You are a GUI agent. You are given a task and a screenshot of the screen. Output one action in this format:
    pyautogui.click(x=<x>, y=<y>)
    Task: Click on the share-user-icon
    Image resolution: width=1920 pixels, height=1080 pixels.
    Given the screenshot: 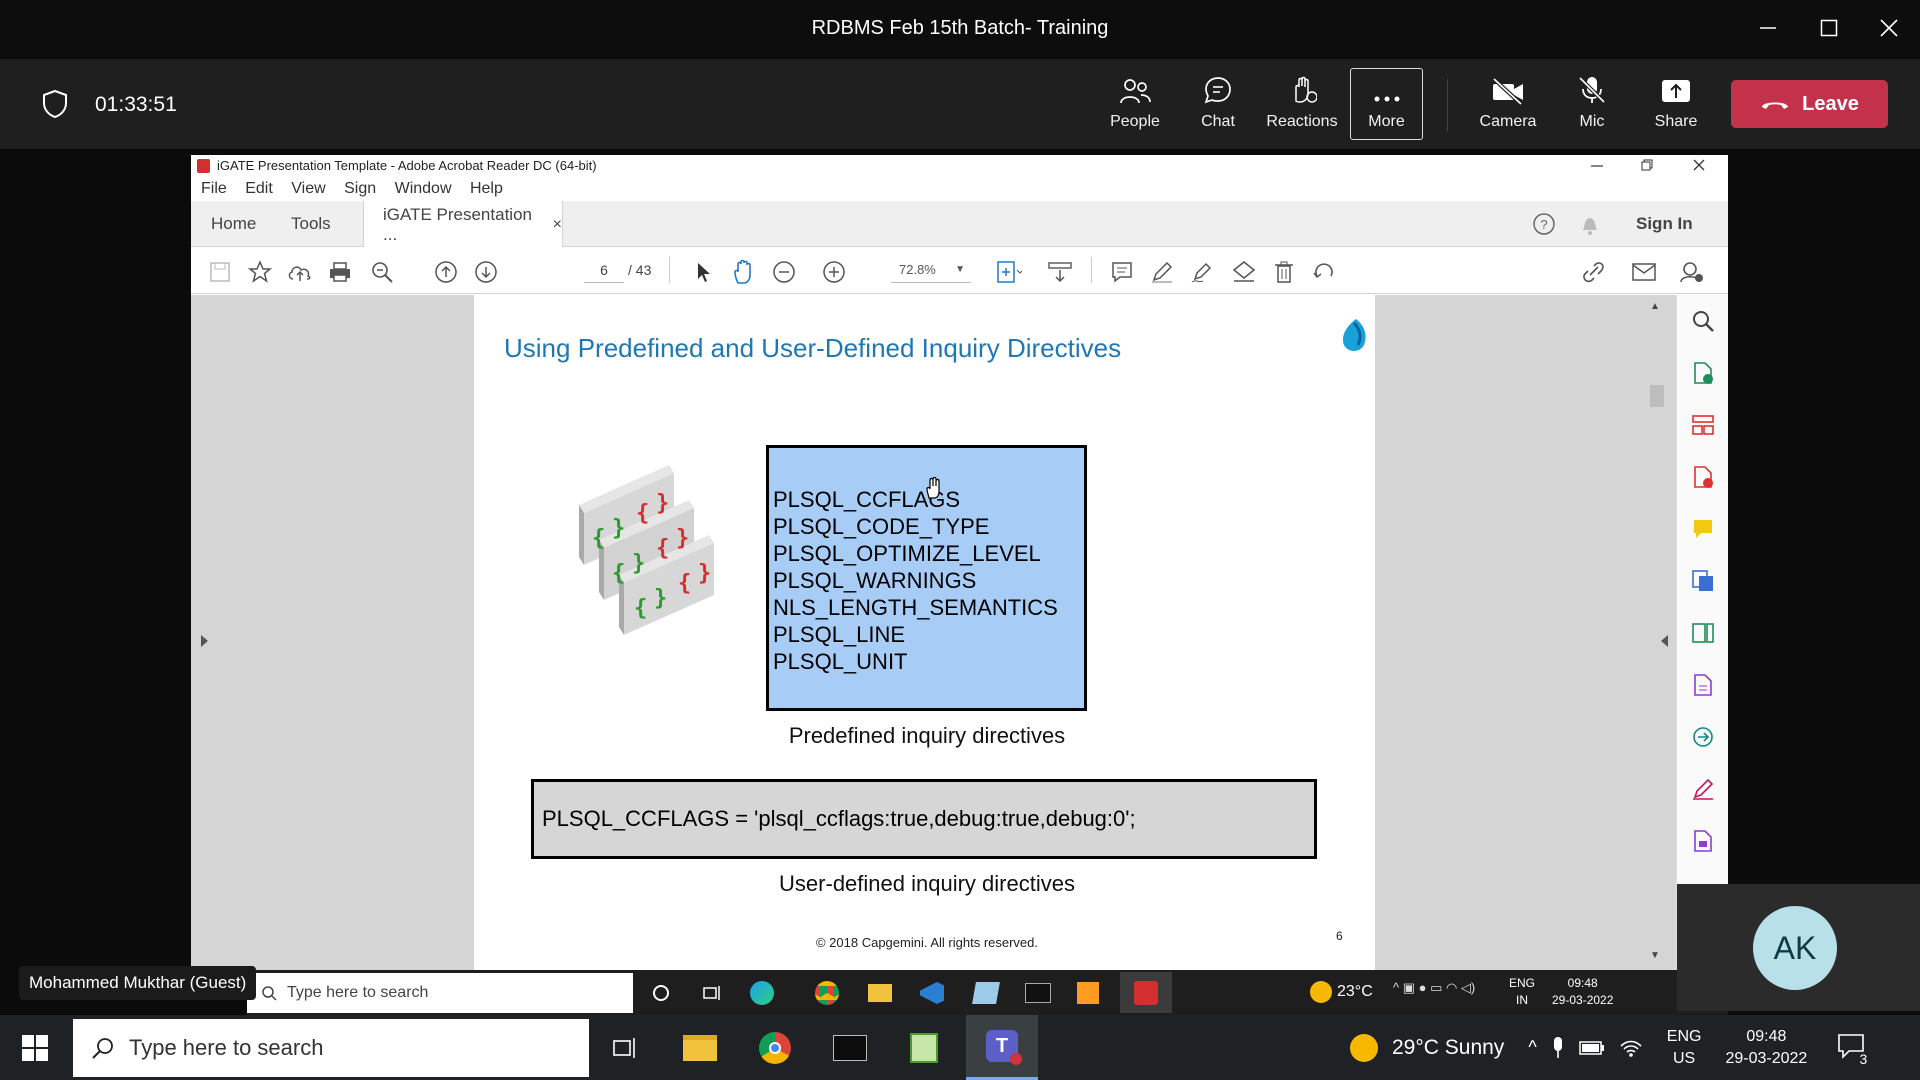 What is the action you would take?
    pyautogui.click(x=1692, y=272)
    